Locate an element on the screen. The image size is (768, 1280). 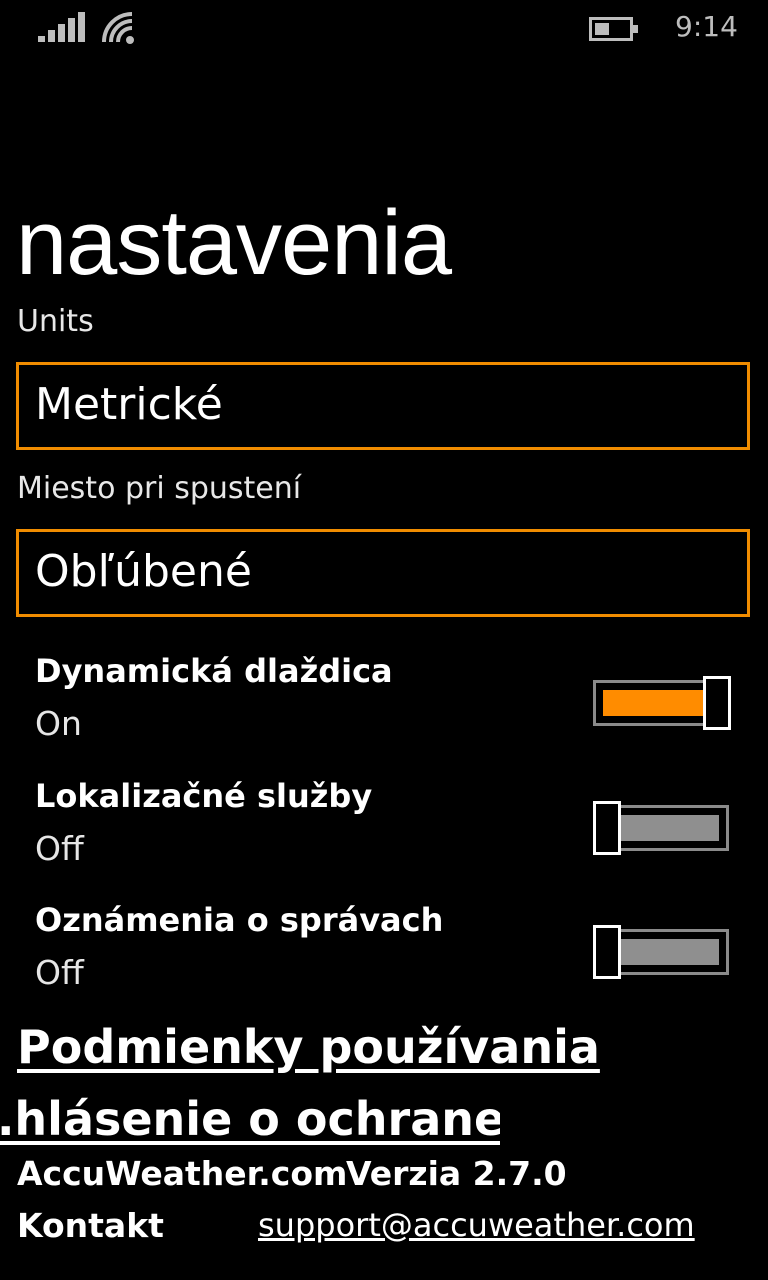
toggle-title: Lokalizačné služby is located at coordinates (204, 796).